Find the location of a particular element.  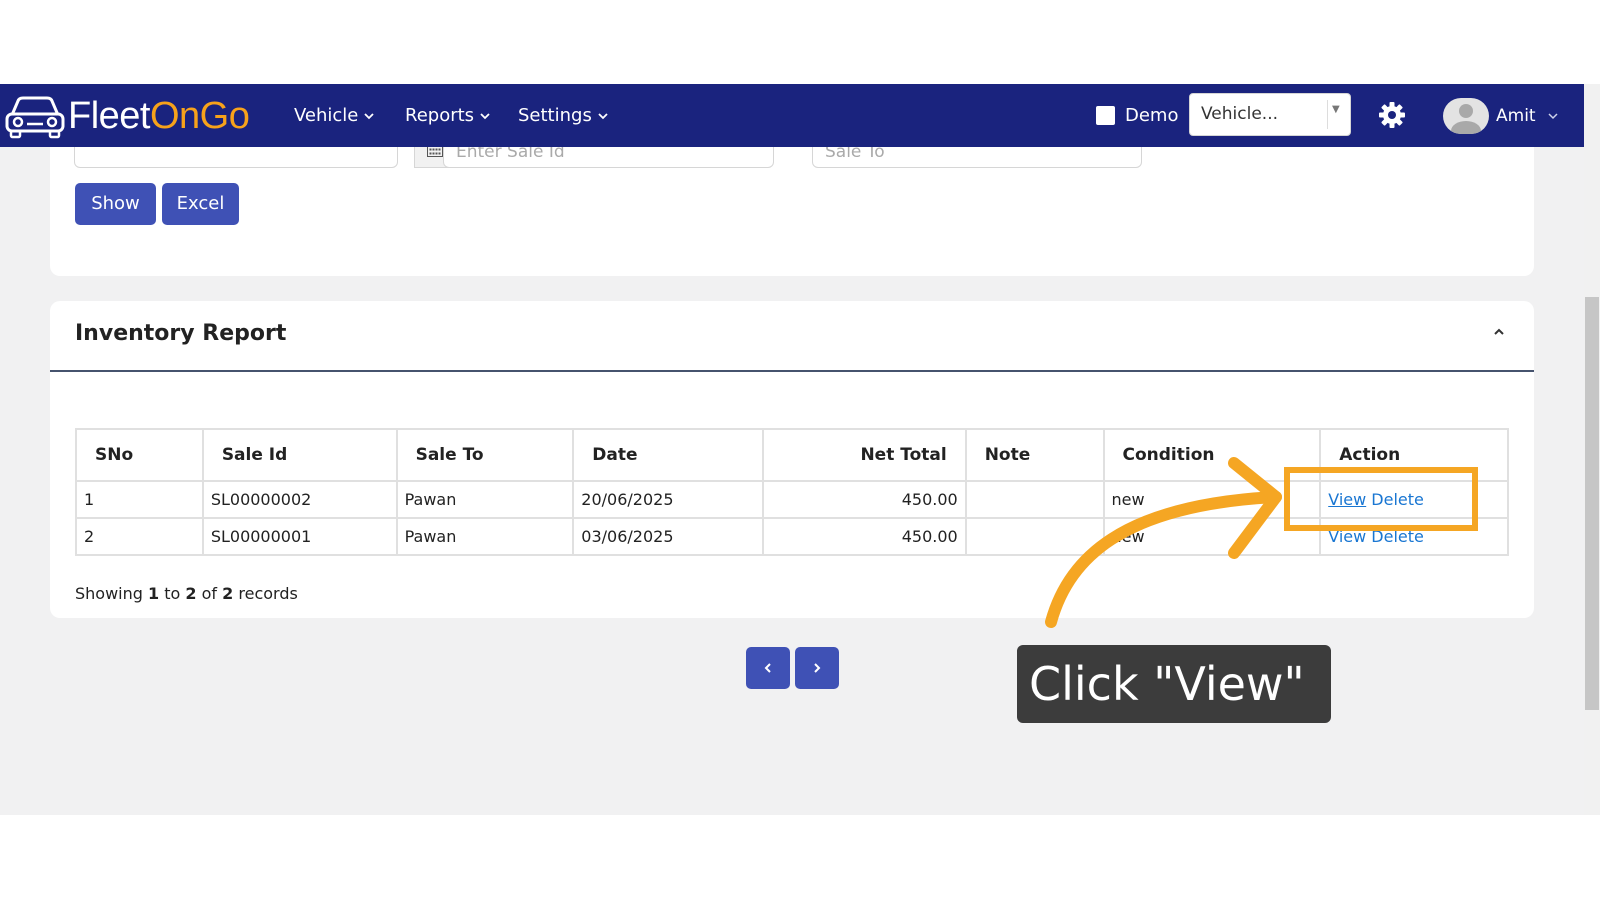

previous-page-button is located at coordinates (768, 668).